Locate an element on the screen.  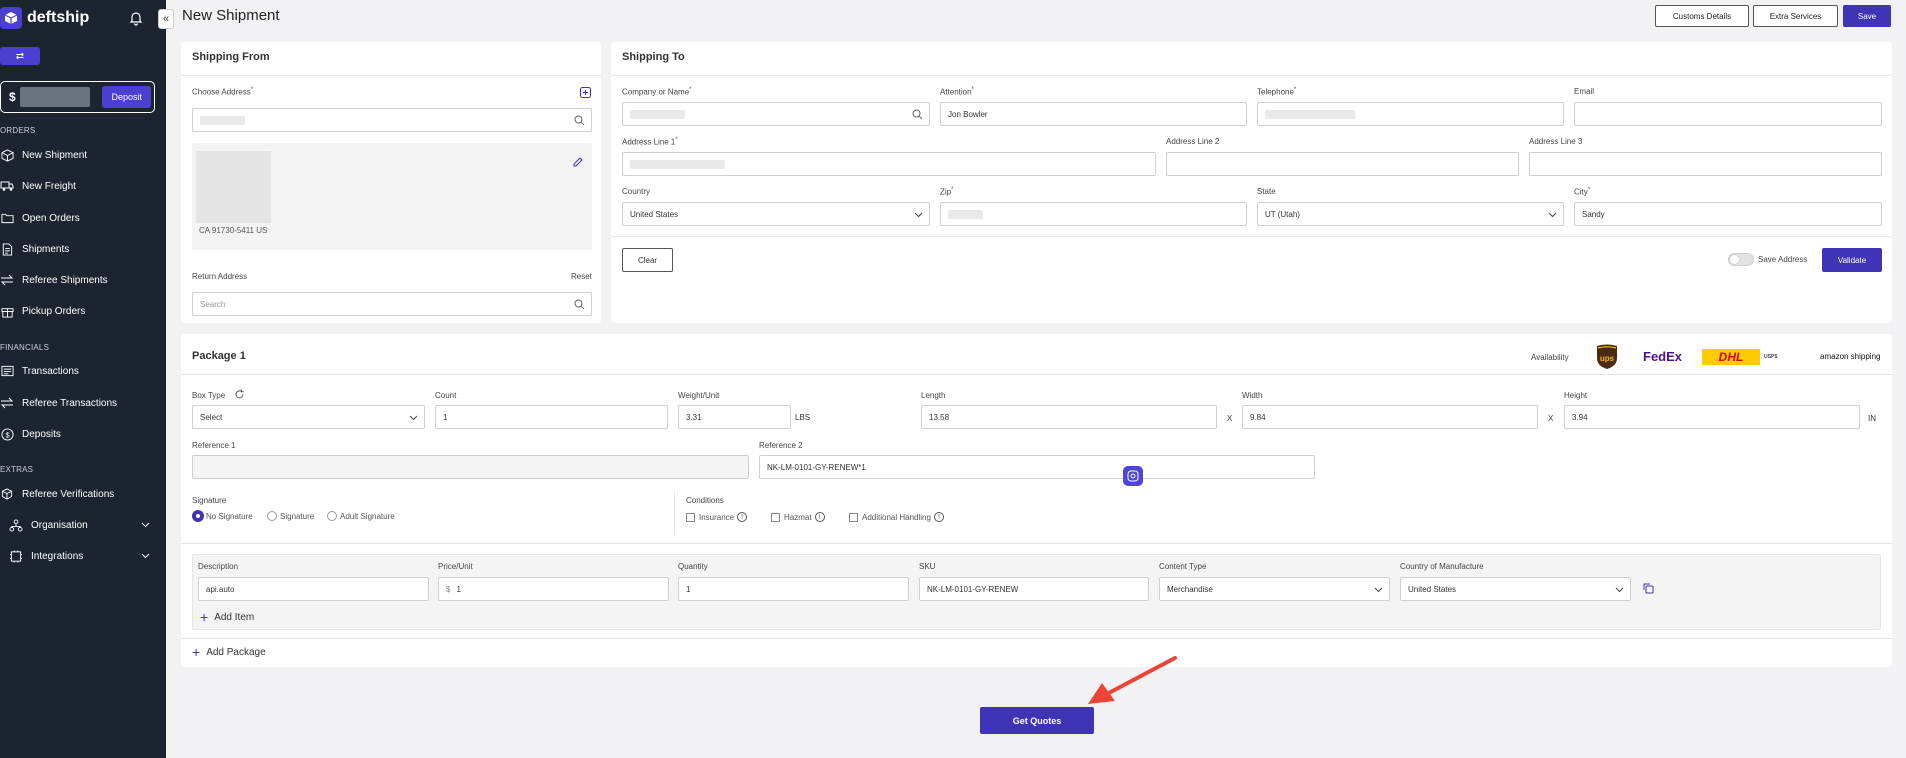
from-address-preview: CA 91730-5411 US is located at coordinates (392, 196).